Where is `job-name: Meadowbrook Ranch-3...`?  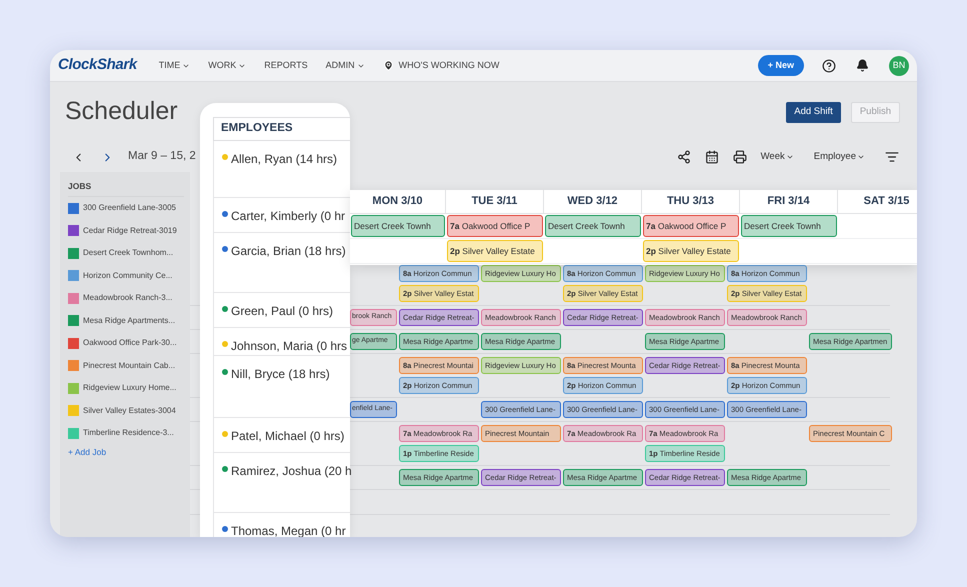
job-name: Meadowbrook Ranch-3... is located at coordinates (127, 298).